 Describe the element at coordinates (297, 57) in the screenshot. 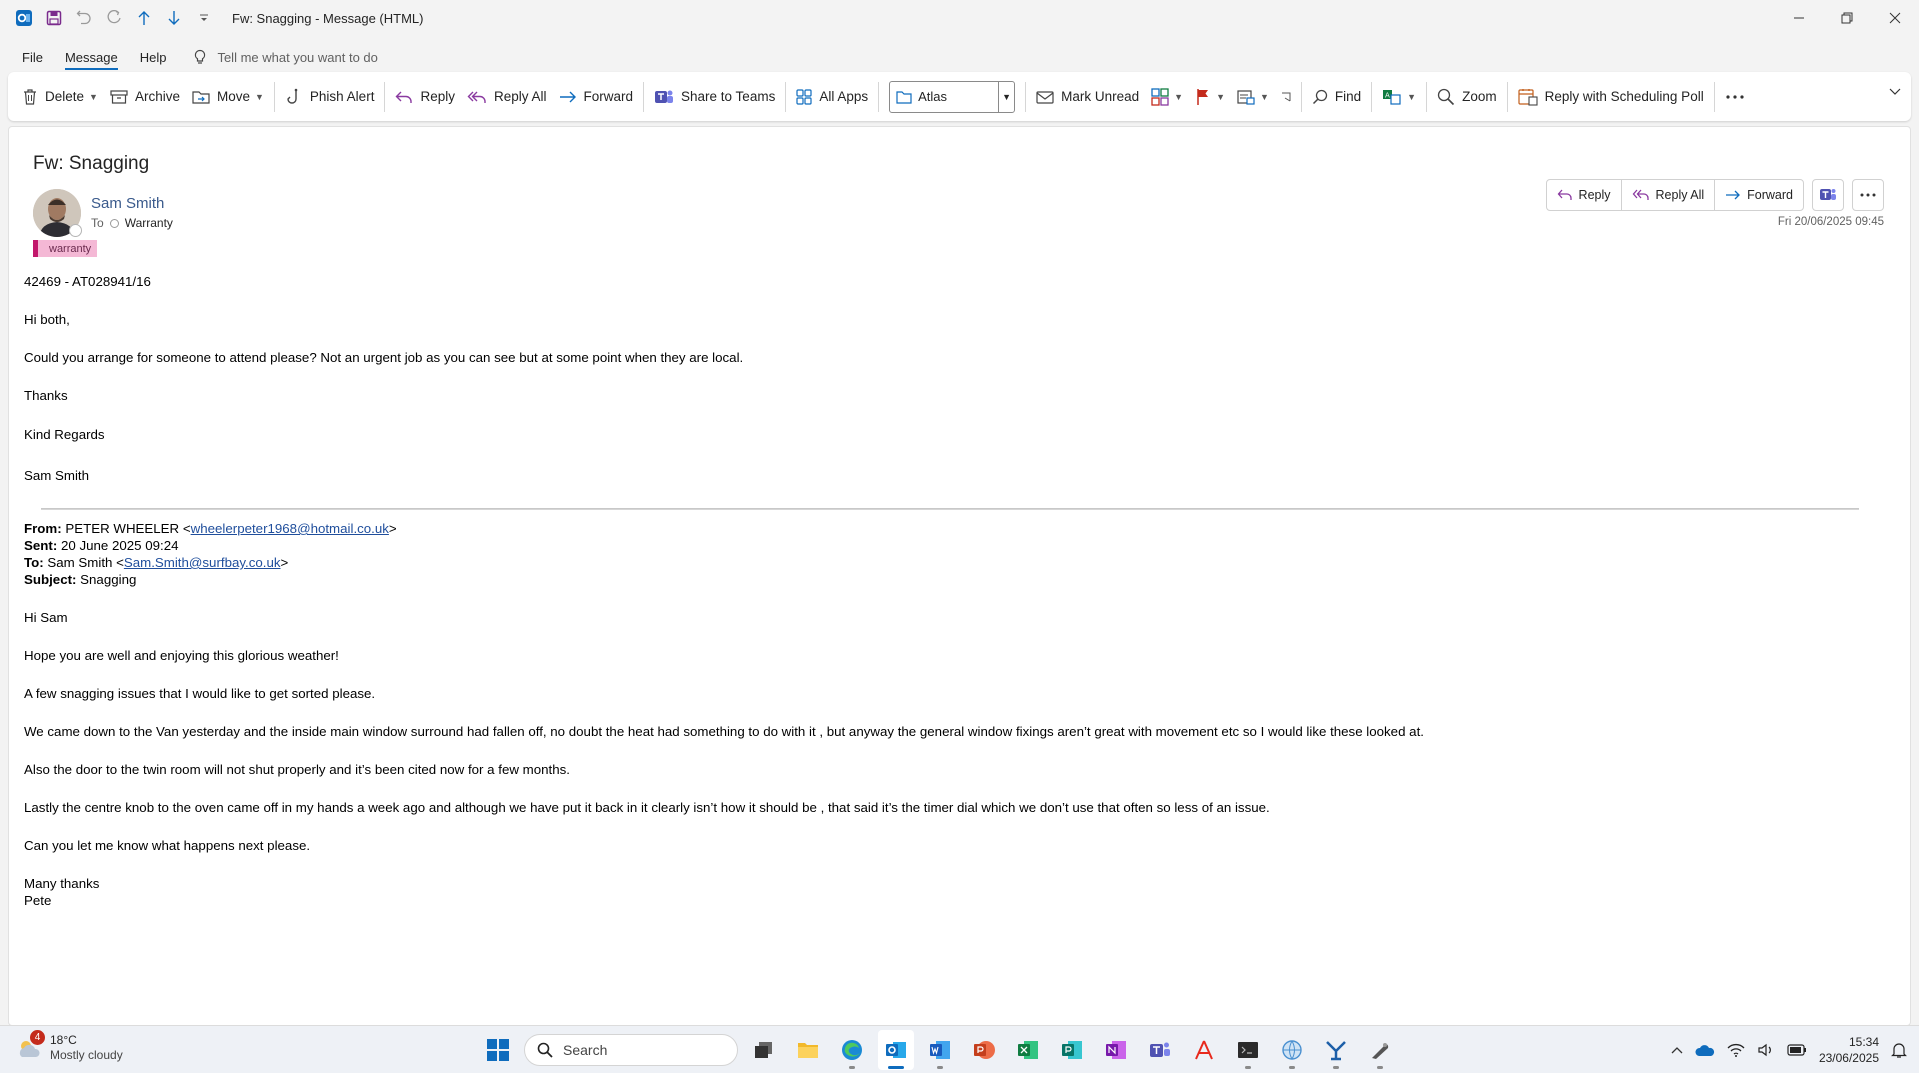

I see `tell-me-label: Tell me what you want to do` at that location.